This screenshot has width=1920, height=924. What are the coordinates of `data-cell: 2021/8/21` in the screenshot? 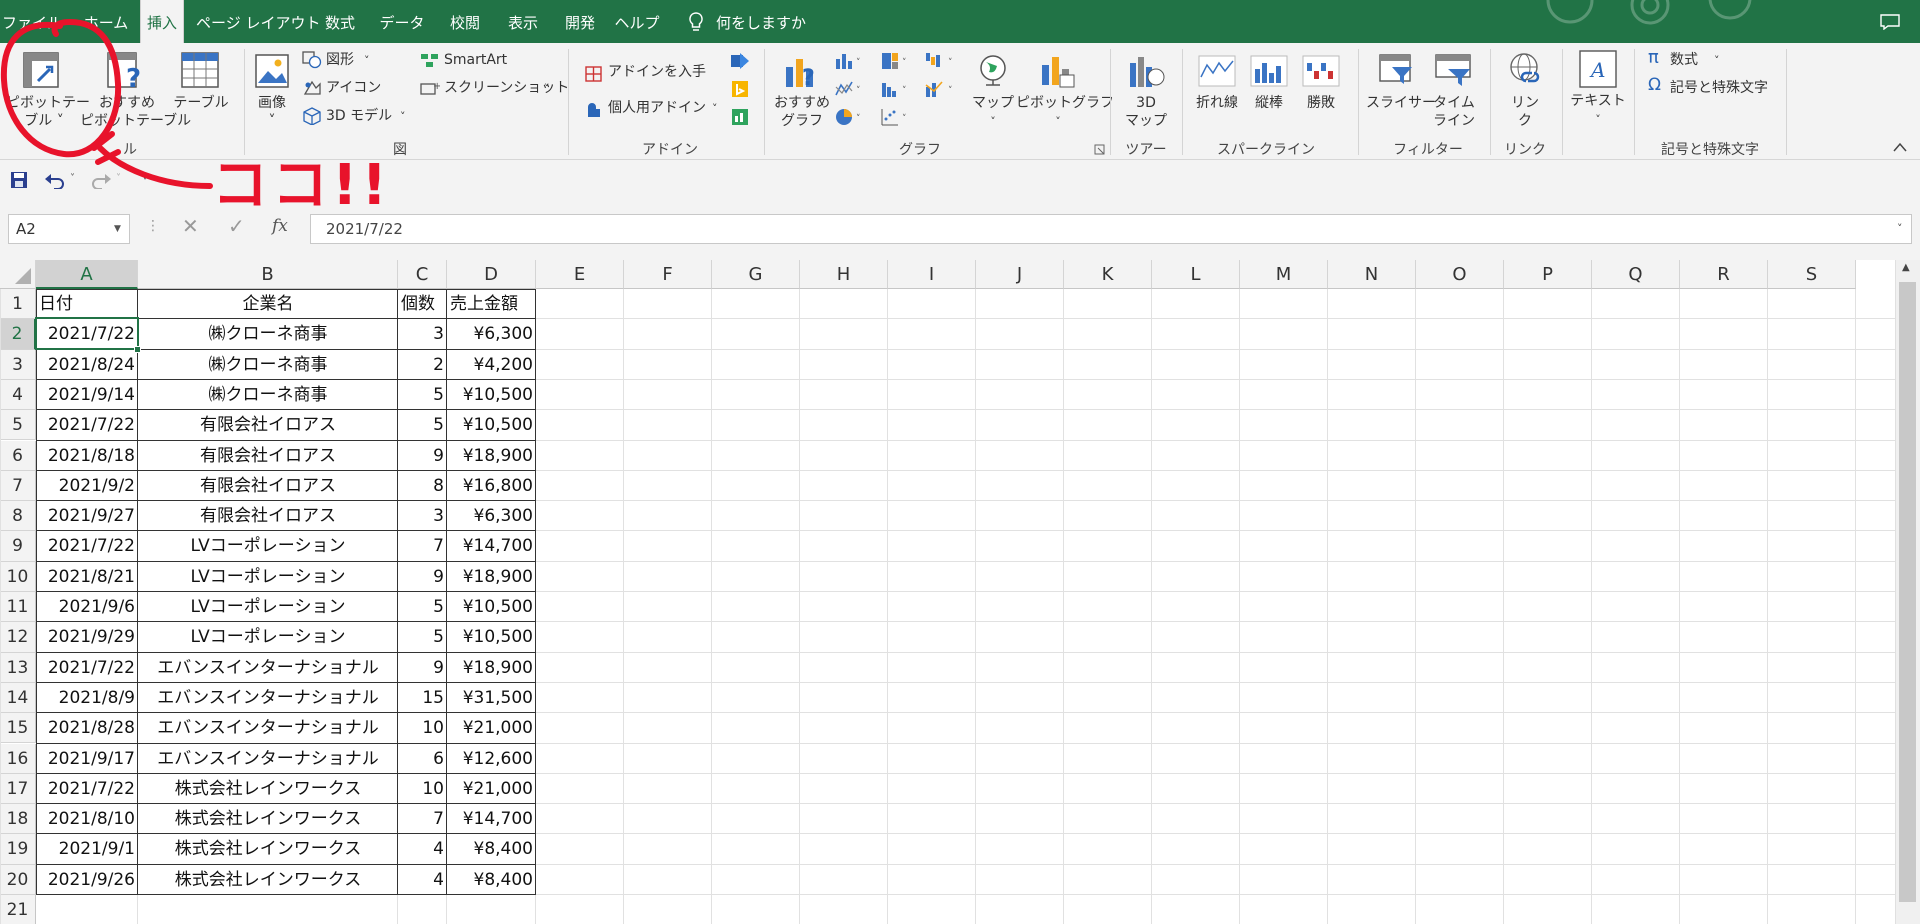 It's located at (87, 577).